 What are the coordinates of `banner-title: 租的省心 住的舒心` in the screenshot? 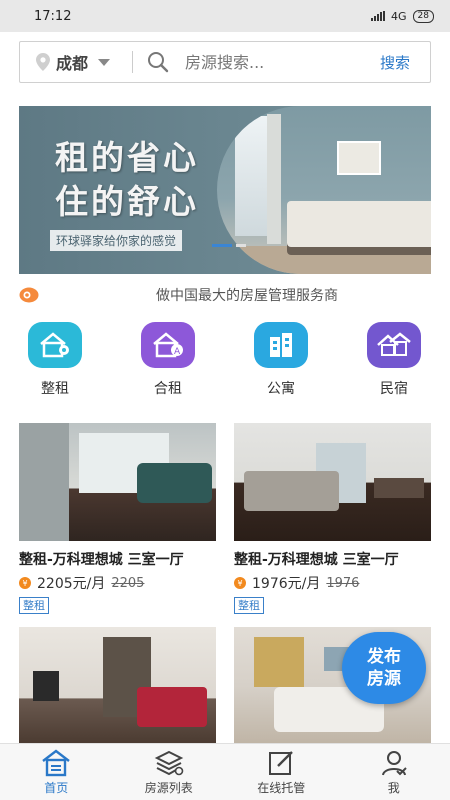 It's located at (127, 180).